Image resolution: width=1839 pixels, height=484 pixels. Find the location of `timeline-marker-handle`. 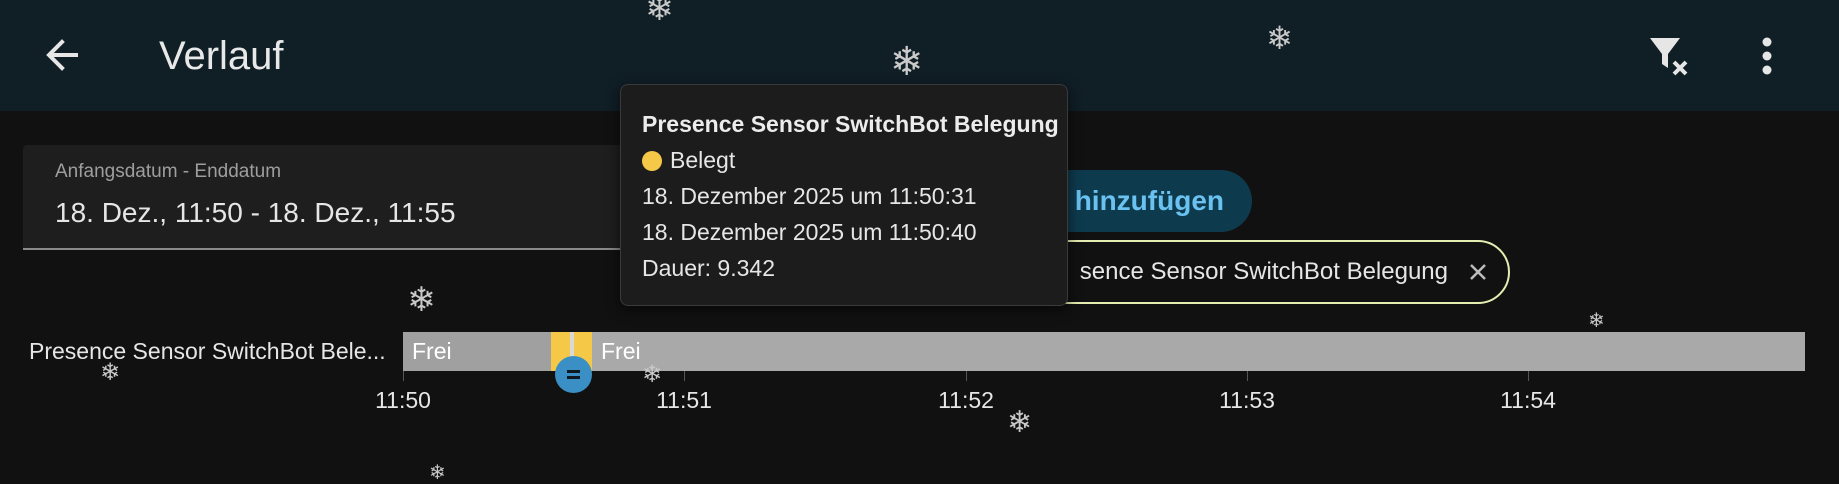

timeline-marker-handle is located at coordinates (573, 374).